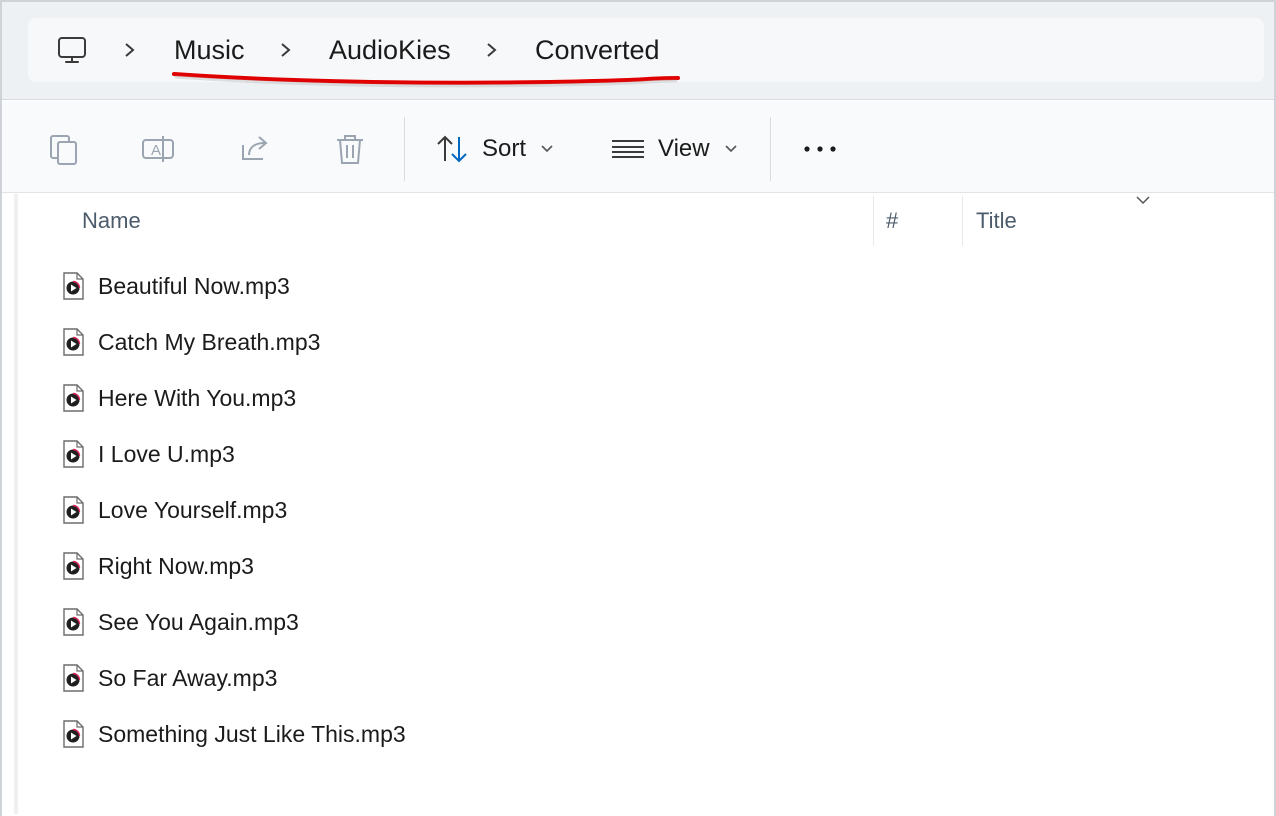 This screenshot has width=1276, height=816. What do you see at coordinates (452, 149) in the screenshot?
I see `sort-icon` at bounding box center [452, 149].